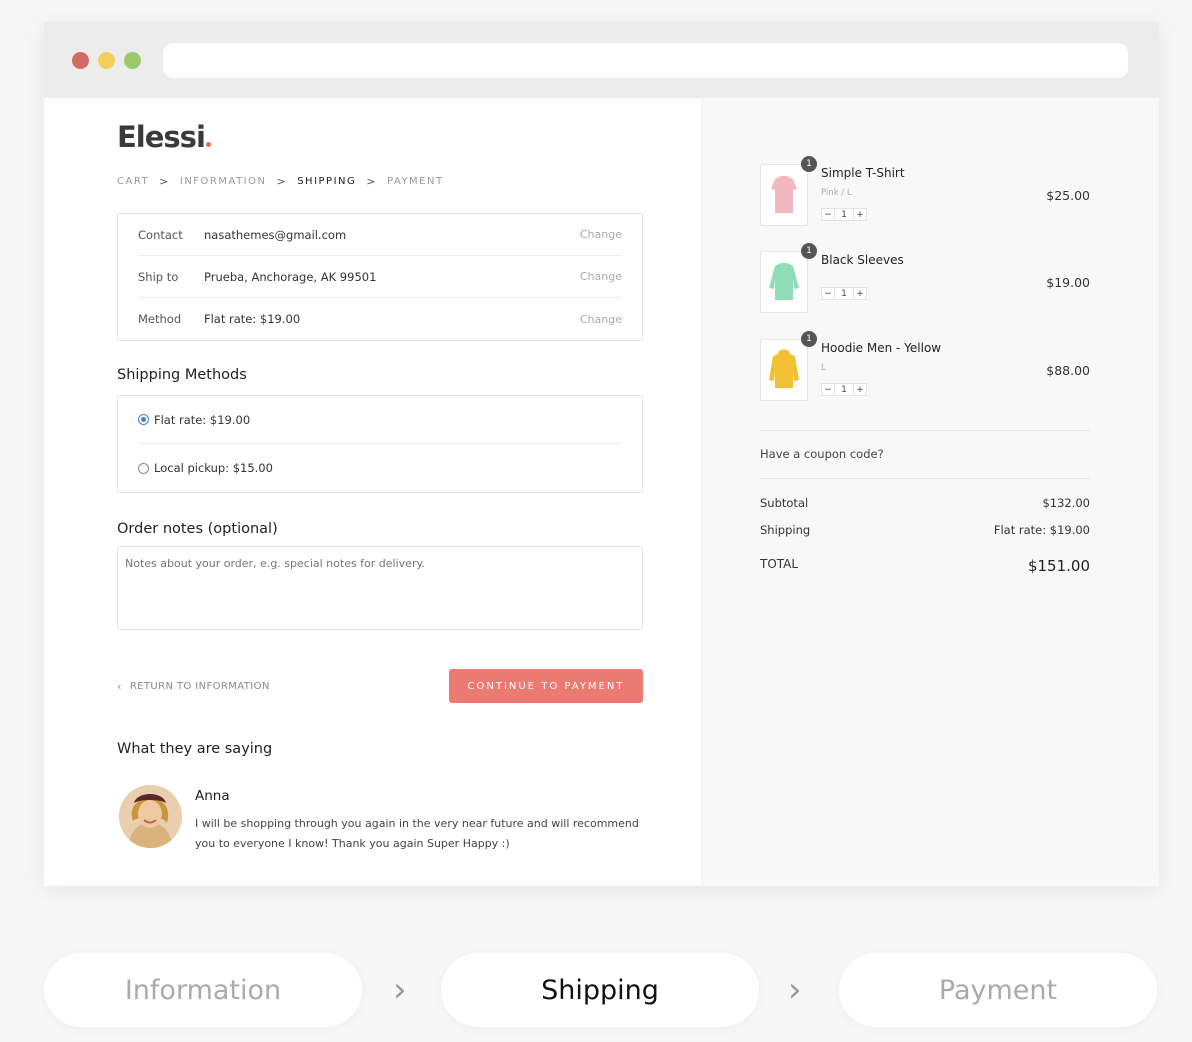 The height and width of the screenshot is (1042, 1192). What do you see at coordinates (925, 566) in the screenshot?
I see `total-row: TOTAL $151.00` at bounding box center [925, 566].